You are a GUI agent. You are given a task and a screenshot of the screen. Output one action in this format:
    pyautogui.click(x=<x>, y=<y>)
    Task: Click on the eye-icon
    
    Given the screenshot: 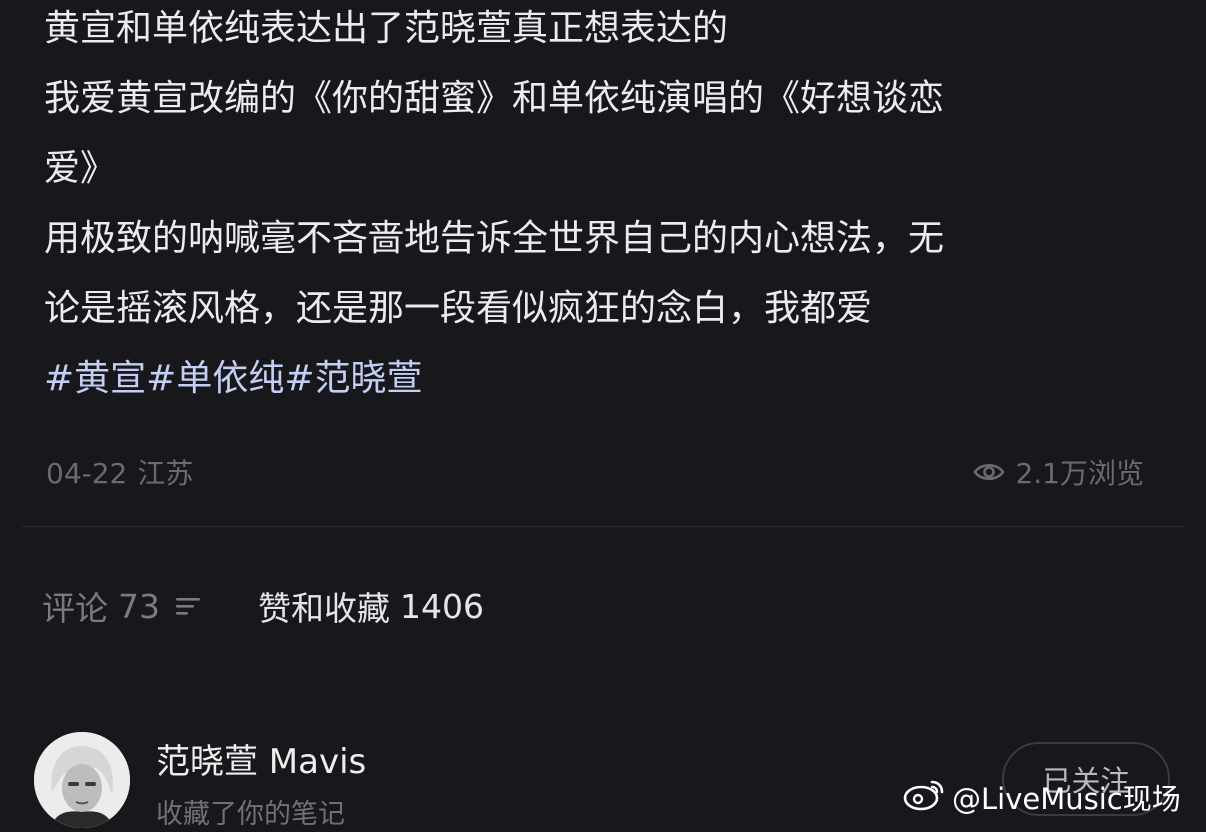 What is the action you would take?
    pyautogui.click(x=989, y=474)
    